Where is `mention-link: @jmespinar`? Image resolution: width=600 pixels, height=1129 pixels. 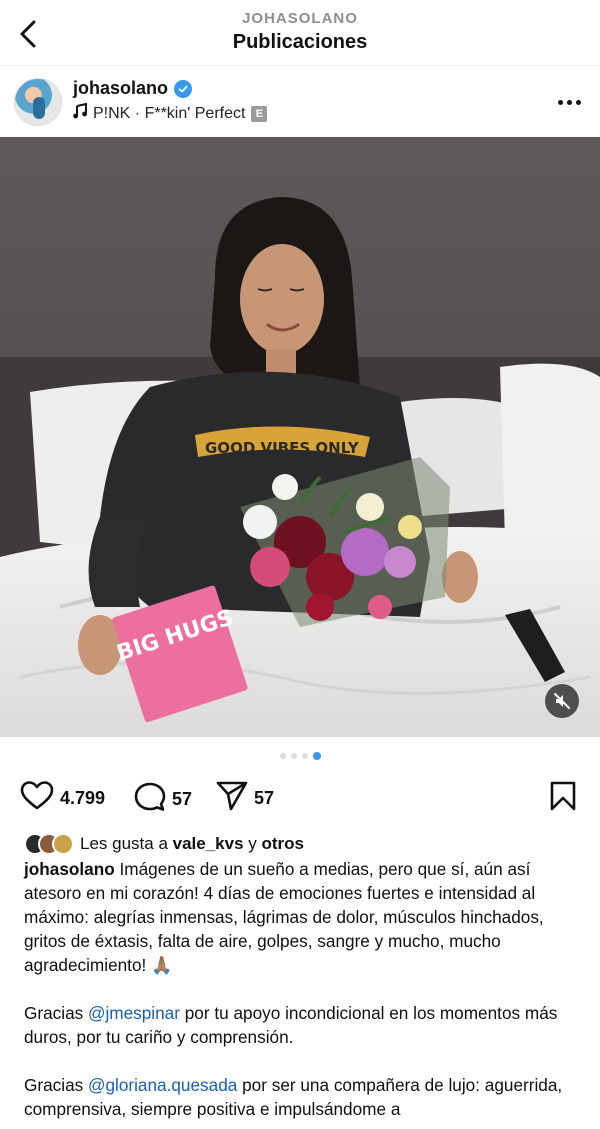 mention-link: @jmespinar is located at coordinates (134, 1013).